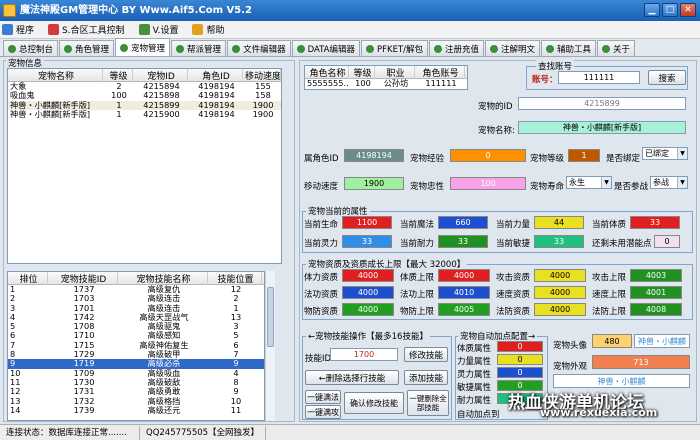 The height and width of the screenshot is (440, 700). I want to click on table-row: 2 1703 高级连击 2, so click(136, 298).